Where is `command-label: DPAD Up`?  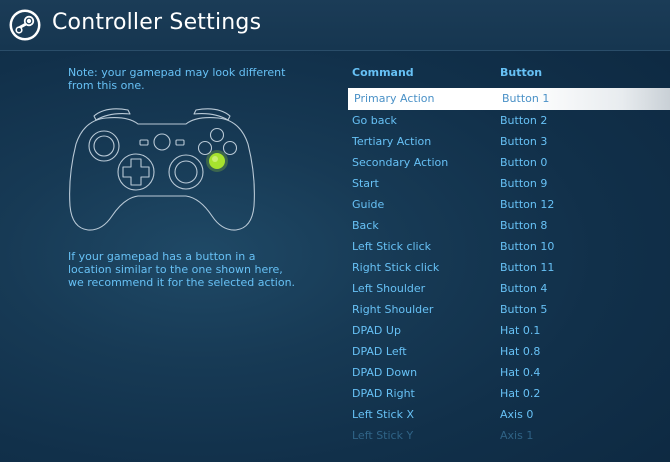 command-label: DPAD Up is located at coordinates (376, 330).